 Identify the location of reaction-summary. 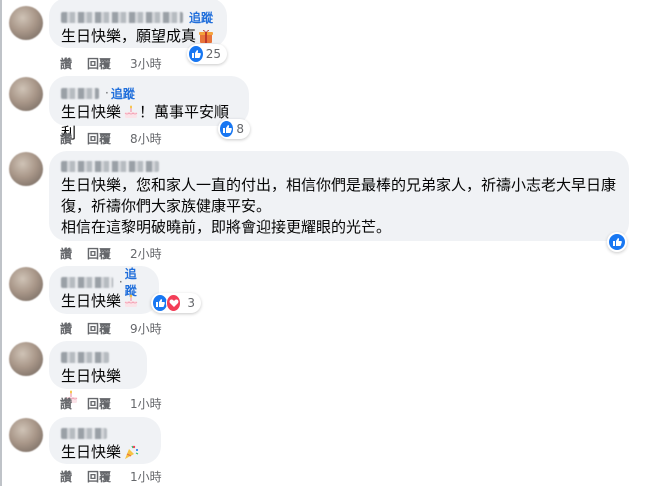
(617, 242).